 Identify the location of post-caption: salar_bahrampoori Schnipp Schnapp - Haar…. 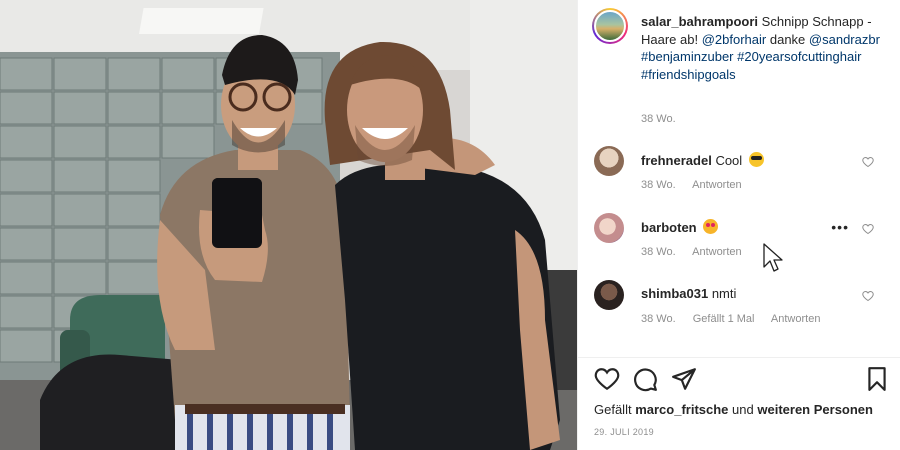
(761, 48).